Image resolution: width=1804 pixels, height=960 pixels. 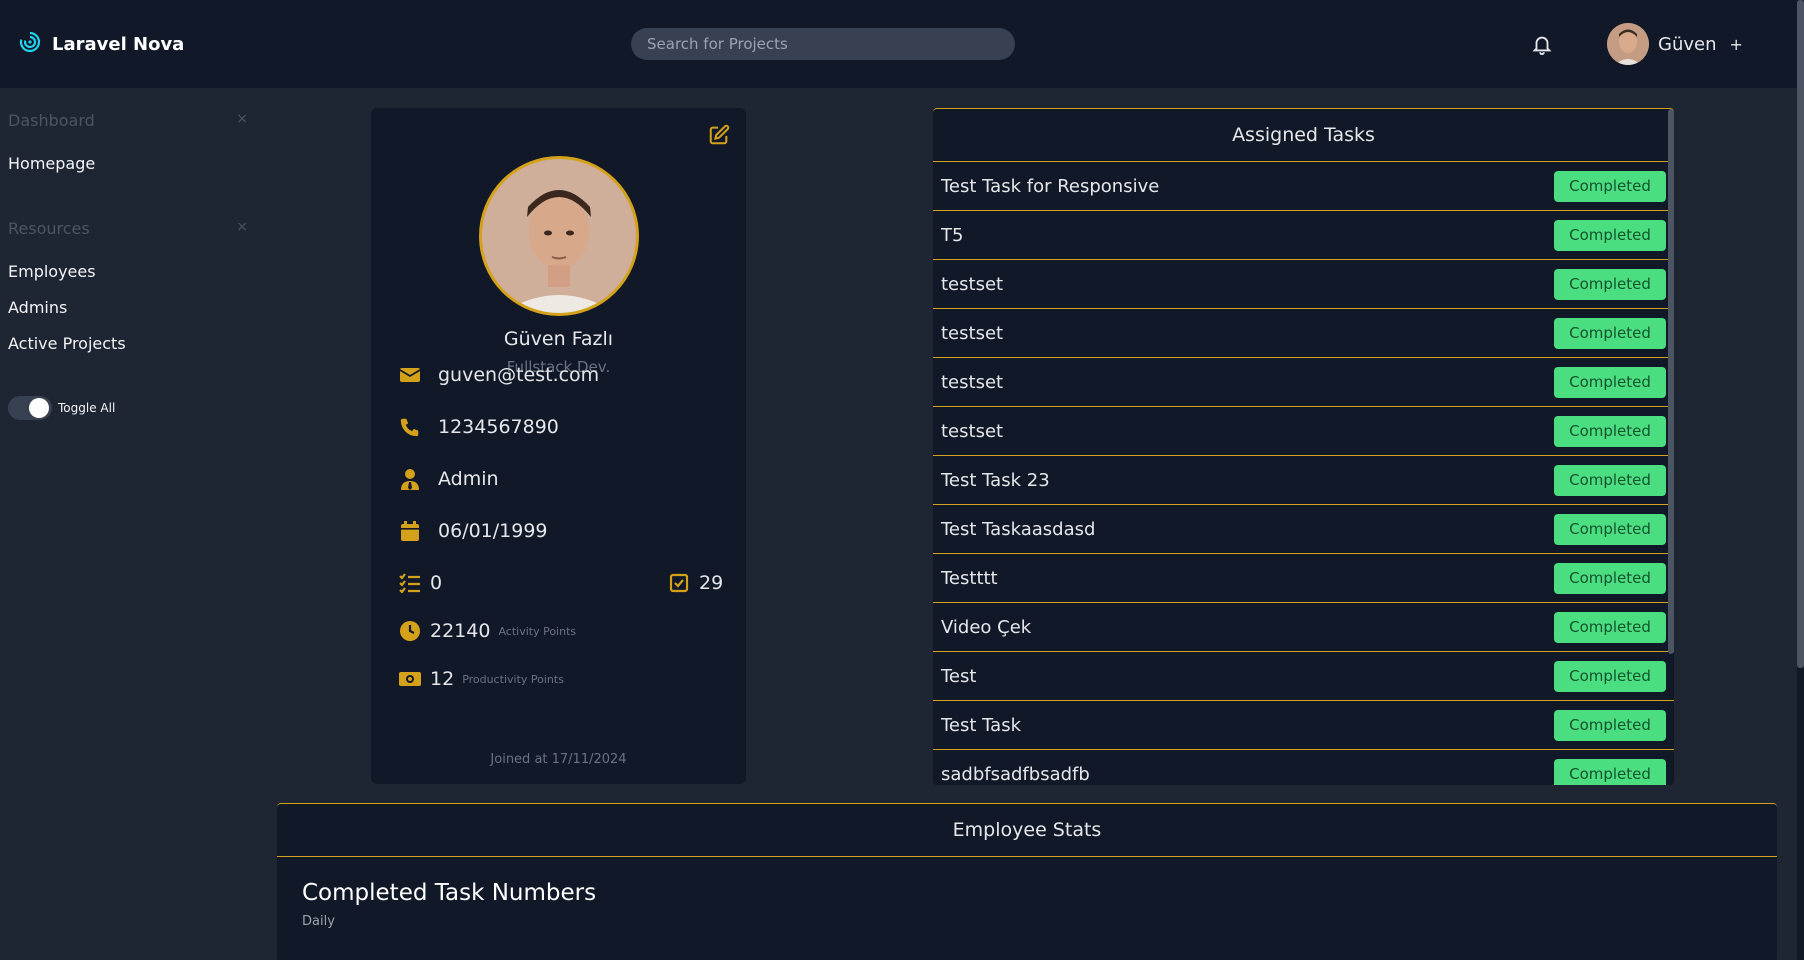 I want to click on sidebar-item-admins: Admins, so click(x=37, y=307).